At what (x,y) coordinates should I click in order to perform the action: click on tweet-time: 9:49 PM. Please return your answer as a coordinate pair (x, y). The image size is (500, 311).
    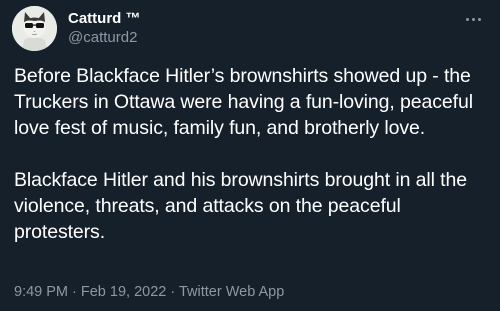
    Looking at the image, I should click on (41, 292).